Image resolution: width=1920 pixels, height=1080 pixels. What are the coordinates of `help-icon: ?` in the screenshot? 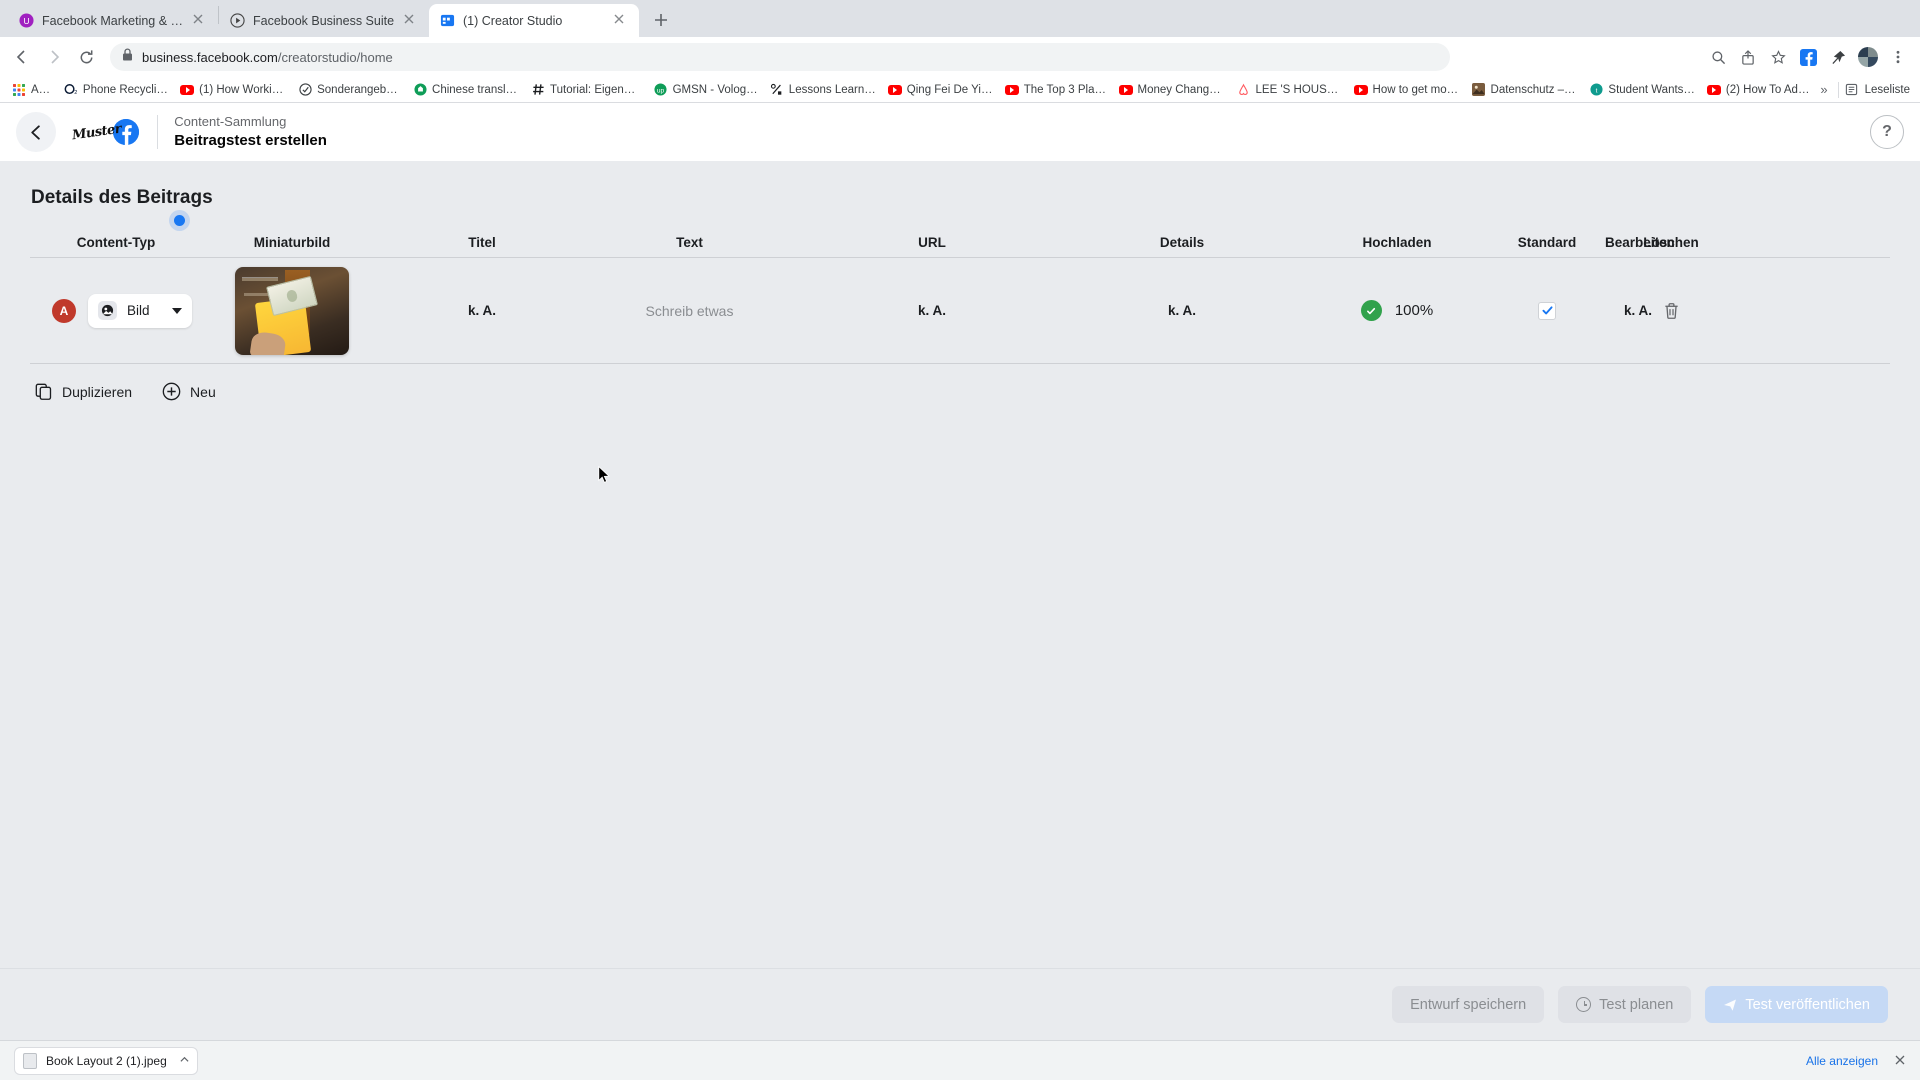 It's located at (1887, 132).